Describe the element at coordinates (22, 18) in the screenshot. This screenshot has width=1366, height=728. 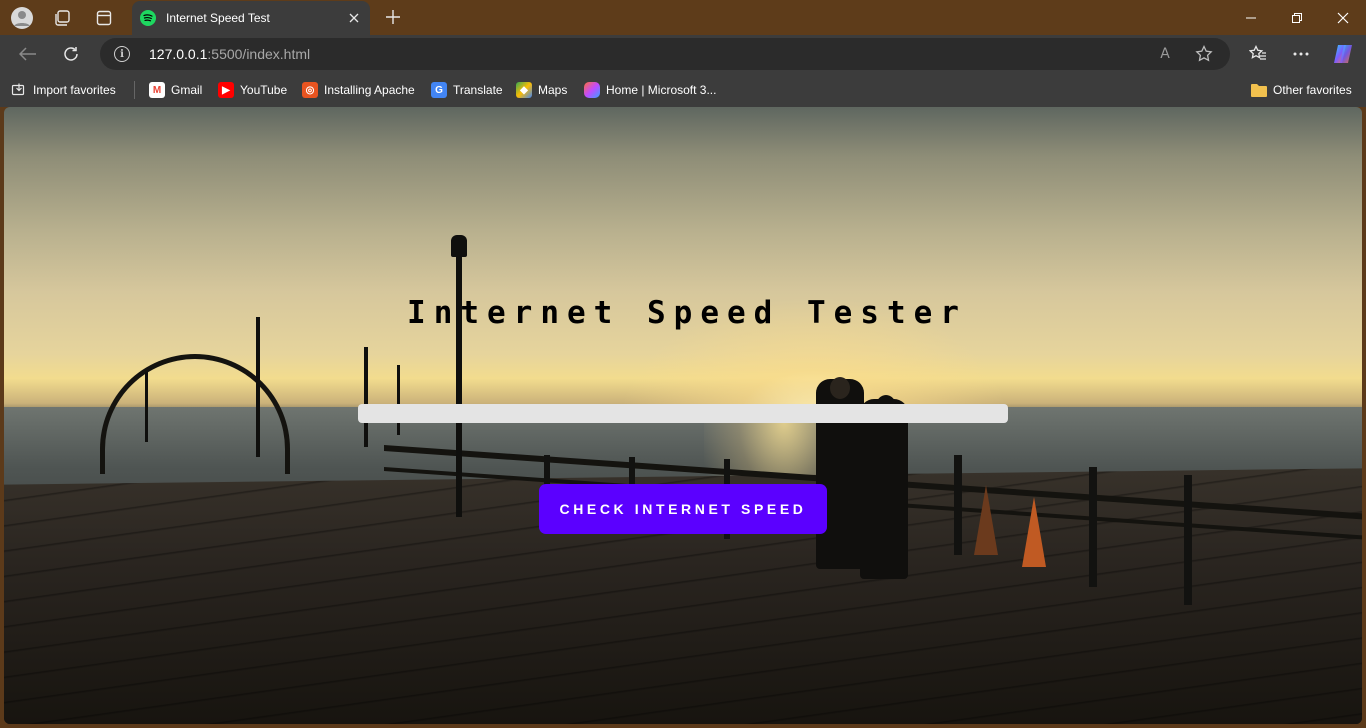
I see `profile-avatar-icon` at that location.